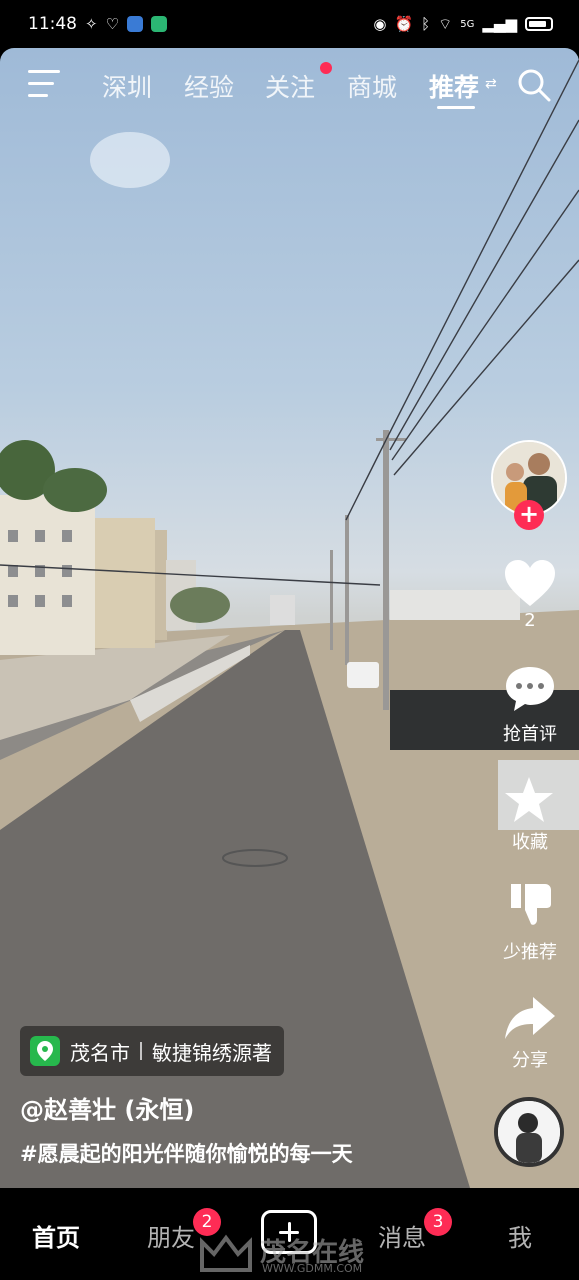 This screenshot has height=1280, width=579. What do you see at coordinates (539, 24) in the screenshot?
I see `battery-icon` at bounding box center [539, 24].